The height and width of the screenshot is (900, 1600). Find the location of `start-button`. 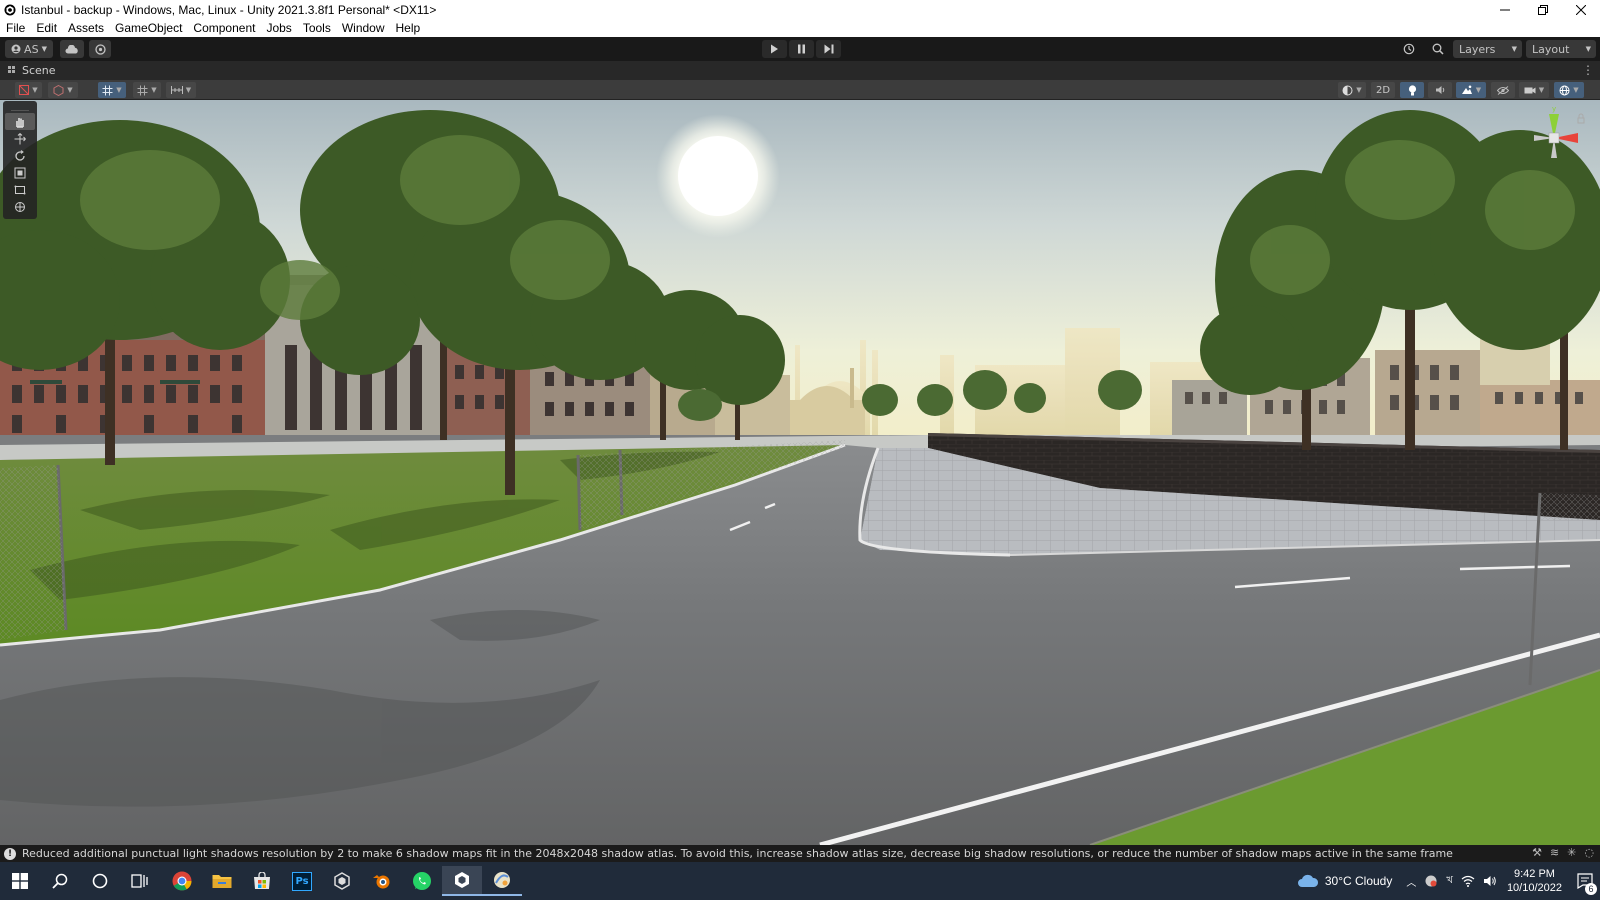

start-button is located at coordinates (20, 881).